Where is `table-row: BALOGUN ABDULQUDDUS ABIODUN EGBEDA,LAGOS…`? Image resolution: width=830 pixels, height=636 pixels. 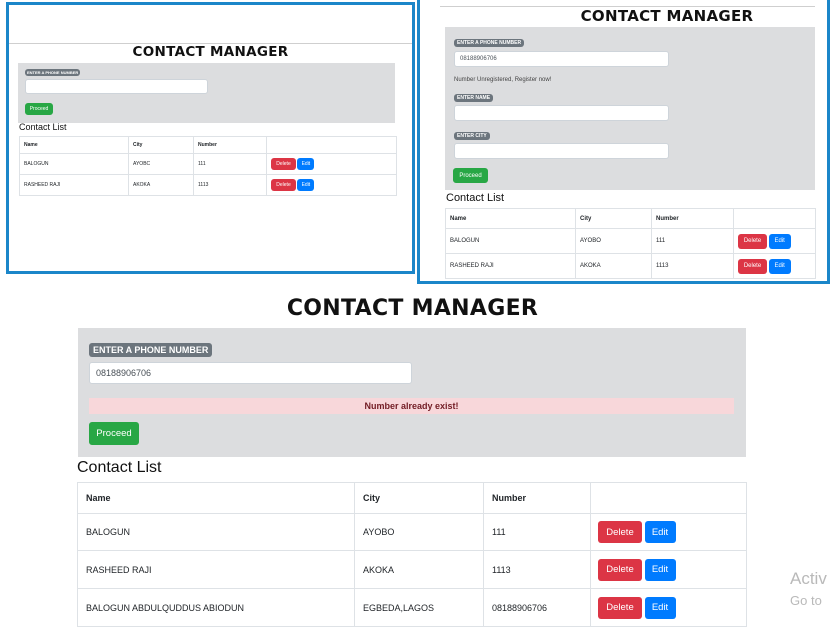 table-row: BALOGUN ABDULQUDDUS ABIODUN EGBEDA,LAGOS… is located at coordinates (412, 607).